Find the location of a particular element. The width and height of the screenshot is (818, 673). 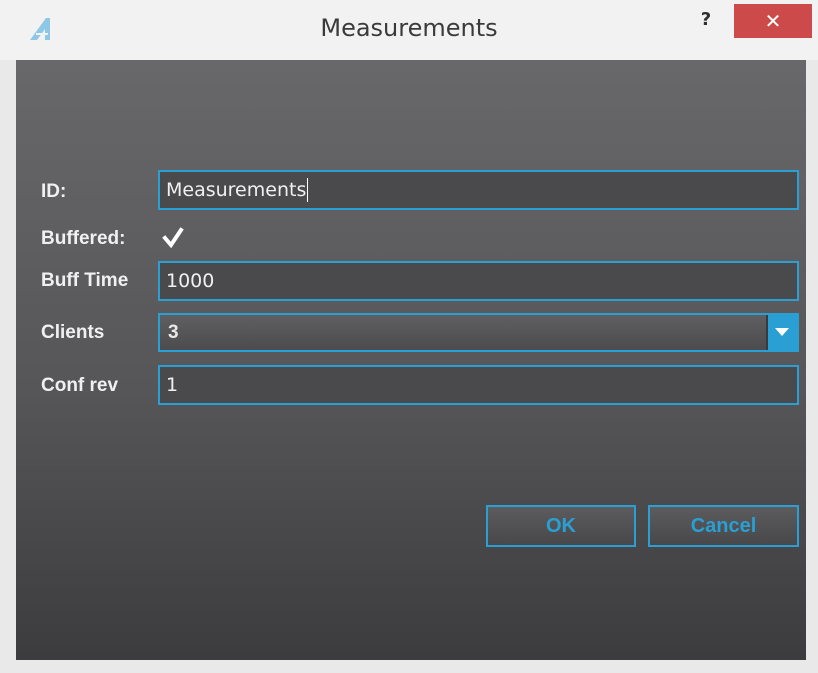

clients-value: 3 is located at coordinates (173, 332).